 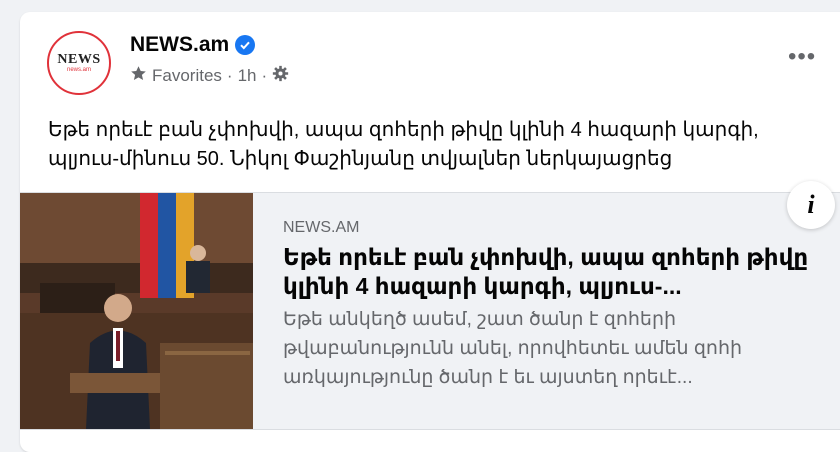 What do you see at coordinates (78, 69) in the screenshot?
I see `avatar-logo-subtext: news.am` at bounding box center [78, 69].